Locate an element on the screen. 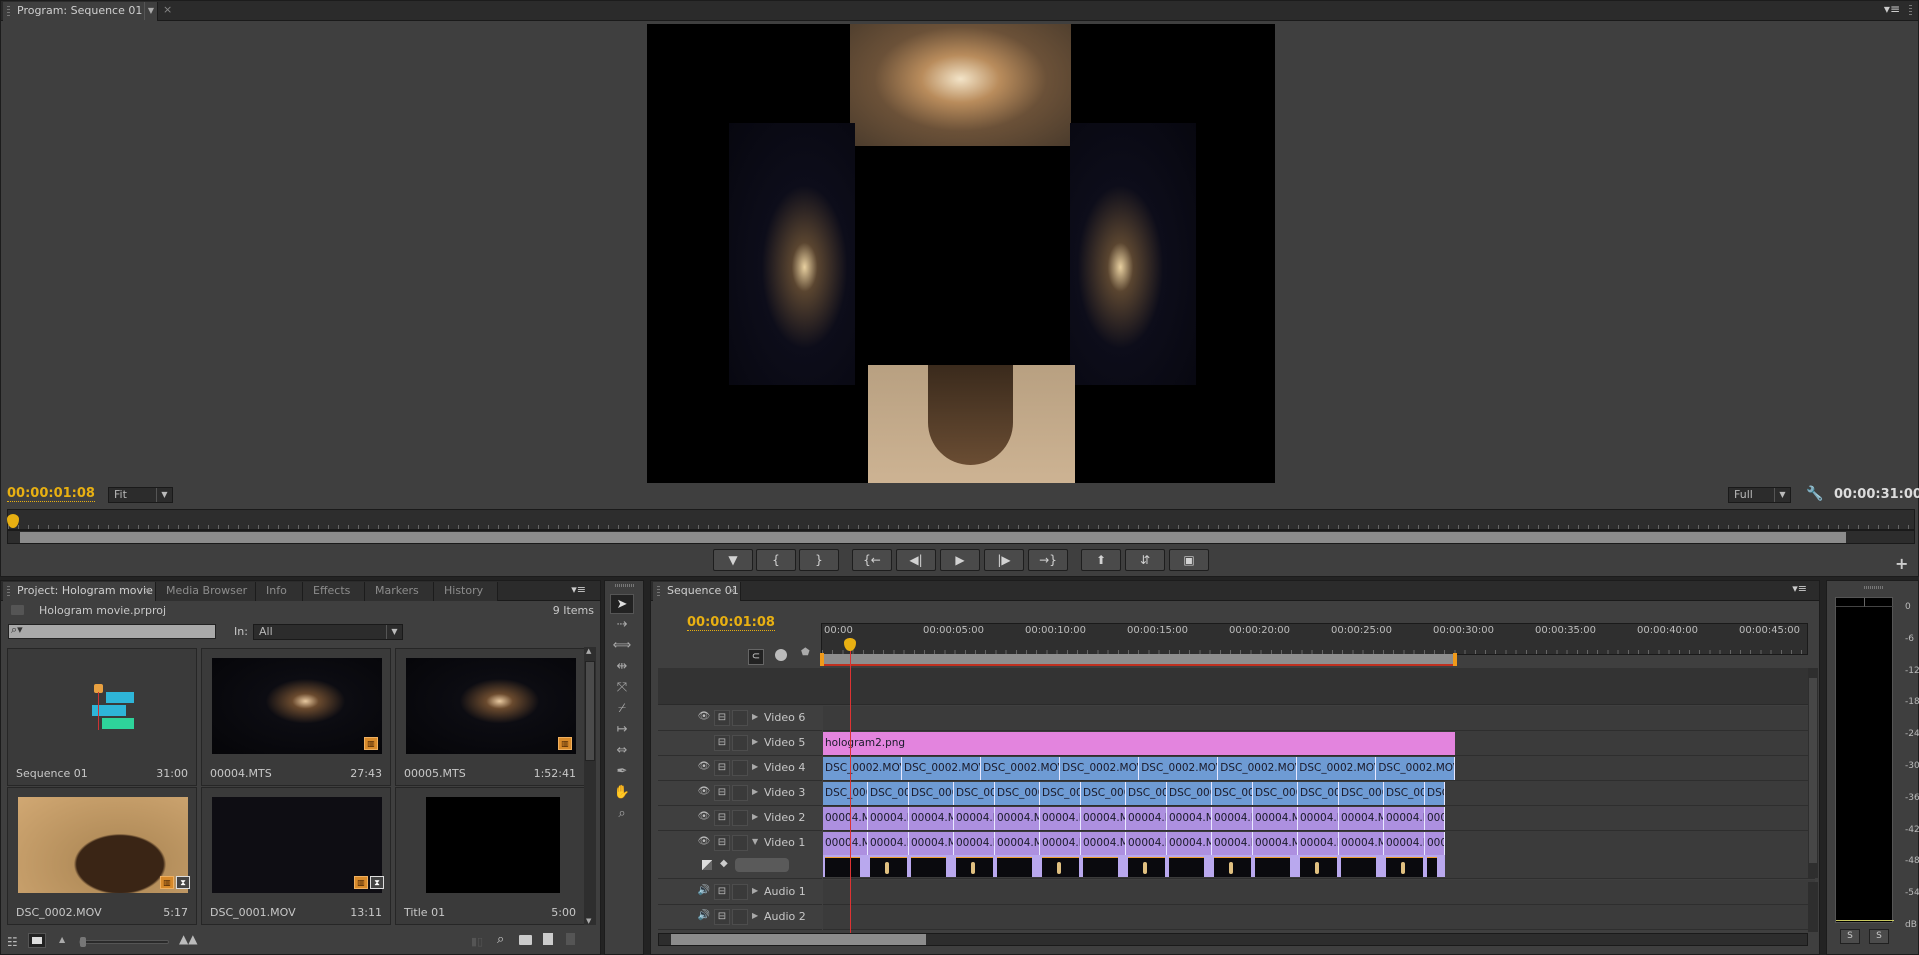 Image resolution: width=1919 pixels, height=955 pixels. folder-up-icon is located at coordinates (17, 610).